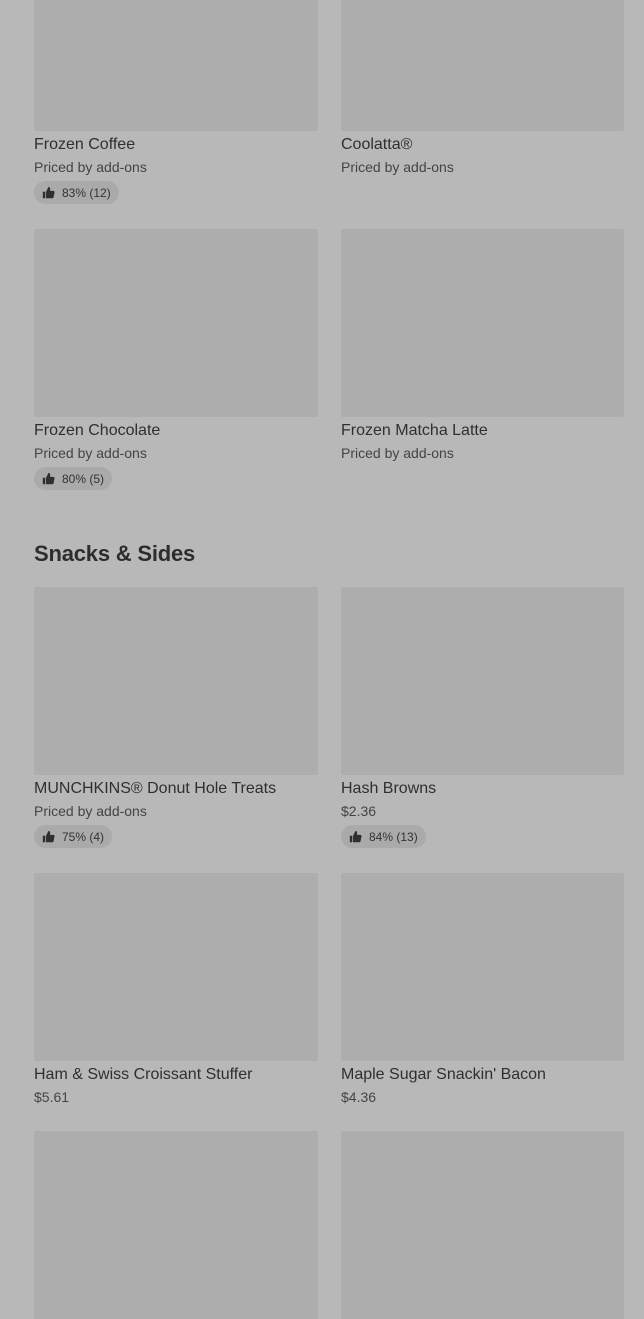 This screenshot has width=644, height=1319. Describe the element at coordinates (414, 430) in the screenshot. I see `item-name: Frozen Matcha Latte` at that location.